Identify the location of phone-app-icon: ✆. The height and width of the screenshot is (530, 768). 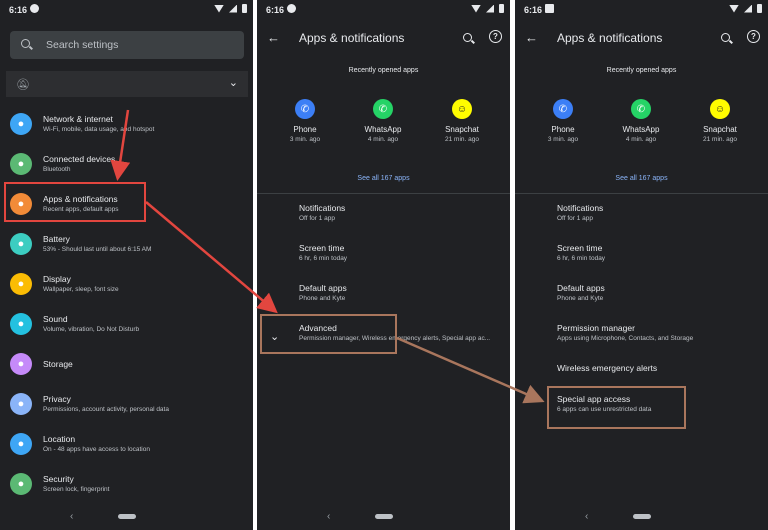
(563, 109).